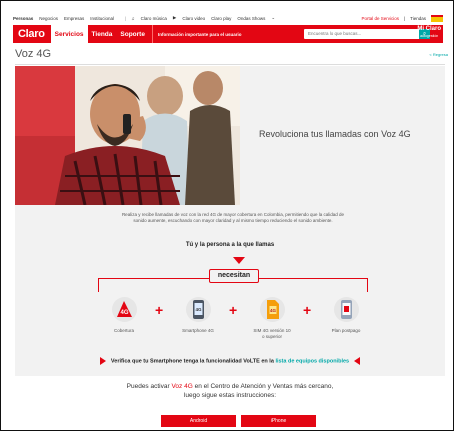 This screenshot has height=431, width=454. I want to click on postpaid-plan-icon, so click(346, 309).